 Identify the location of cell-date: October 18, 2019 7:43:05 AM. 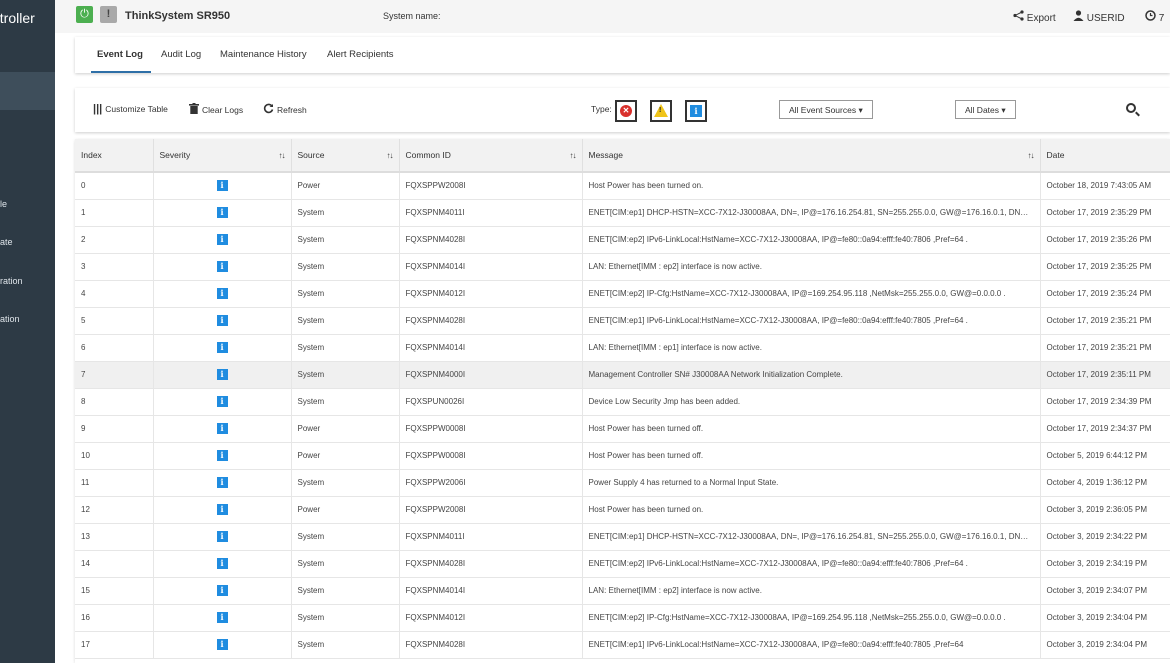
(1105, 186).